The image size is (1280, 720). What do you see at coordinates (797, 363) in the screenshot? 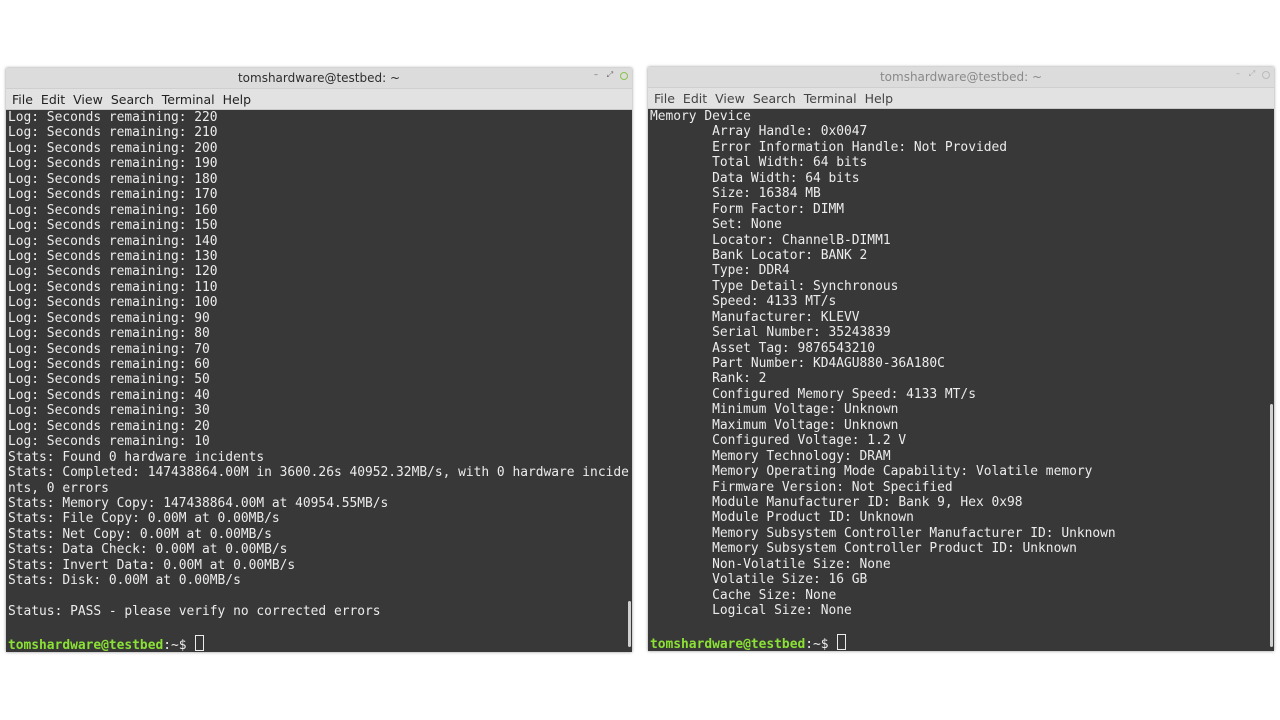
I see `output-line: Part Number: KD4AGU880-36A180C` at bounding box center [797, 363].